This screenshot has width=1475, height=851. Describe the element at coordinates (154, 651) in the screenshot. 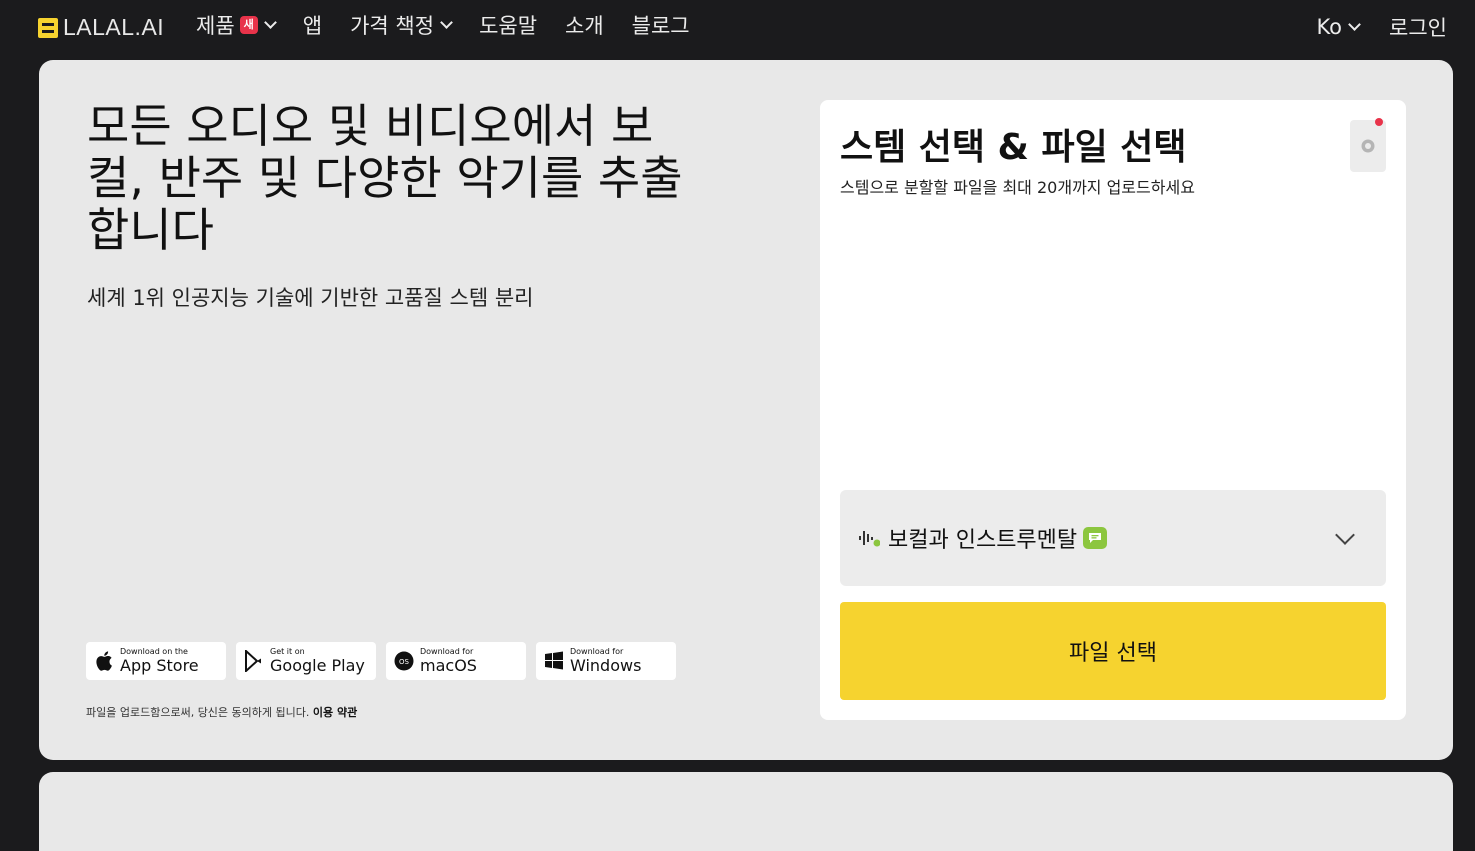

I see `store-caption: Download on the` at that location.